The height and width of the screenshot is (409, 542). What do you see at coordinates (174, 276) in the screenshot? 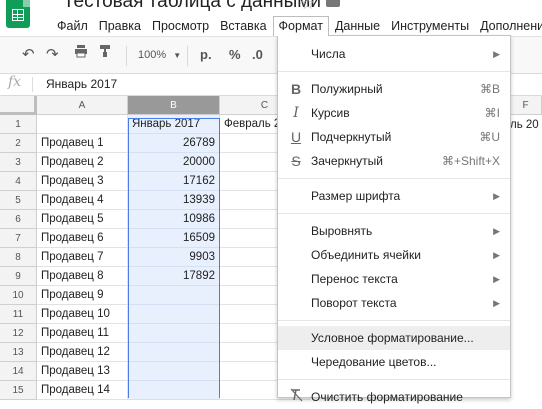
I see `table-cell: 17892` at bounding box center [174, 276].